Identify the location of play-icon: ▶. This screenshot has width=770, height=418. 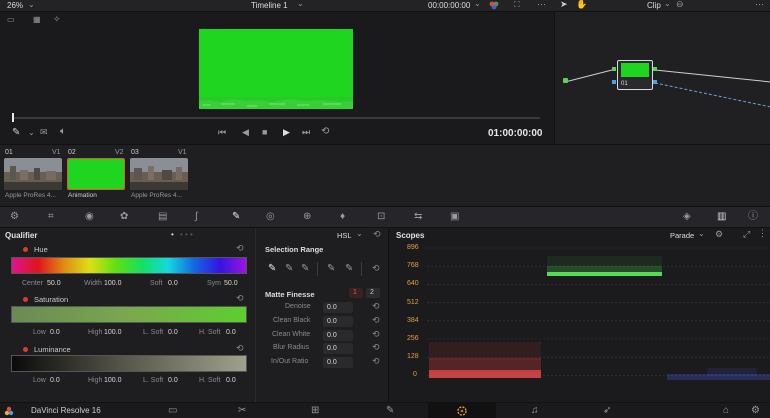
(286, 132).